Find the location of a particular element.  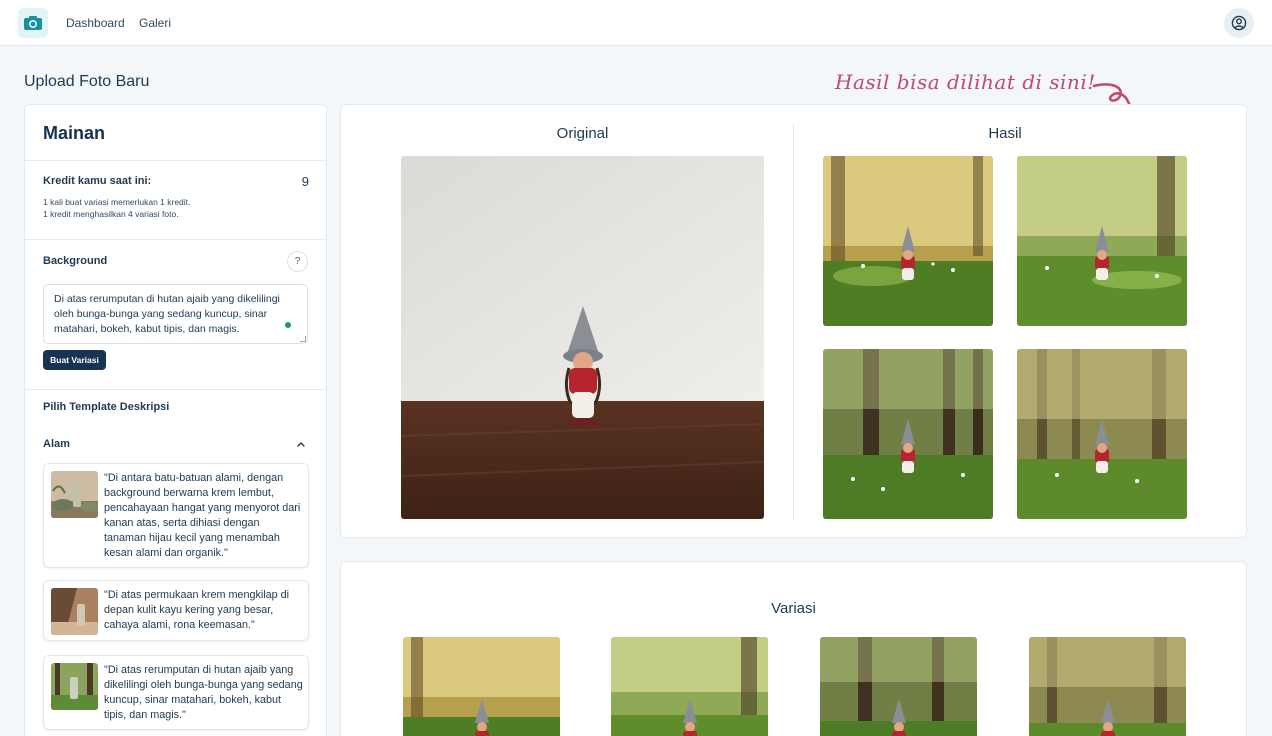

help-button: ? is located at coordinates (297, 261).